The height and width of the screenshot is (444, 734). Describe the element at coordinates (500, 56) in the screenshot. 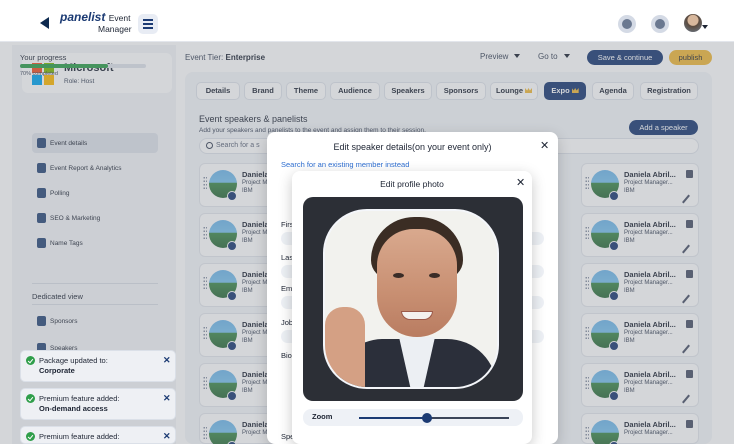

I see `preview-dropdown: Preview` at that location.